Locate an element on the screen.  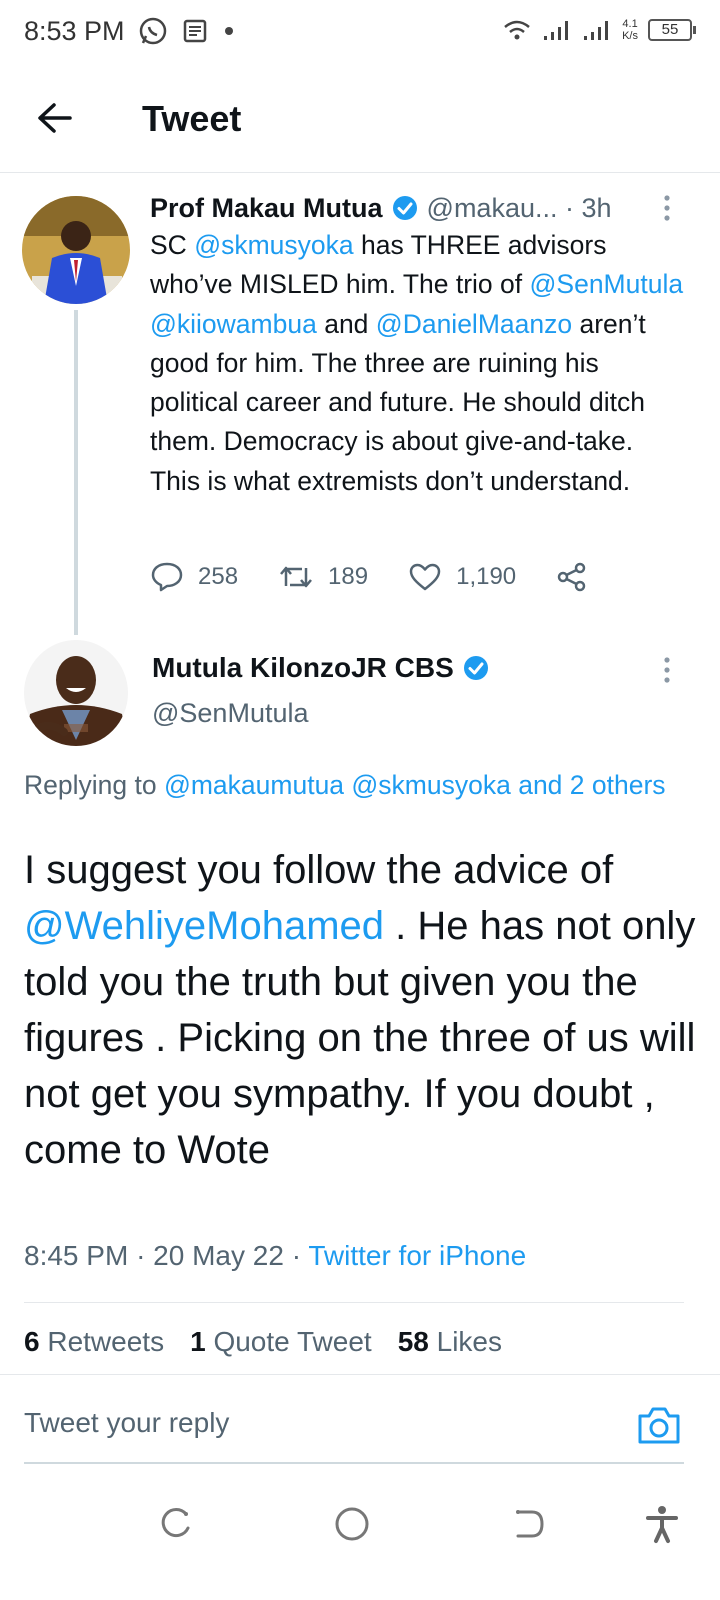
reply-underline is located at coordinates (354, 1463).